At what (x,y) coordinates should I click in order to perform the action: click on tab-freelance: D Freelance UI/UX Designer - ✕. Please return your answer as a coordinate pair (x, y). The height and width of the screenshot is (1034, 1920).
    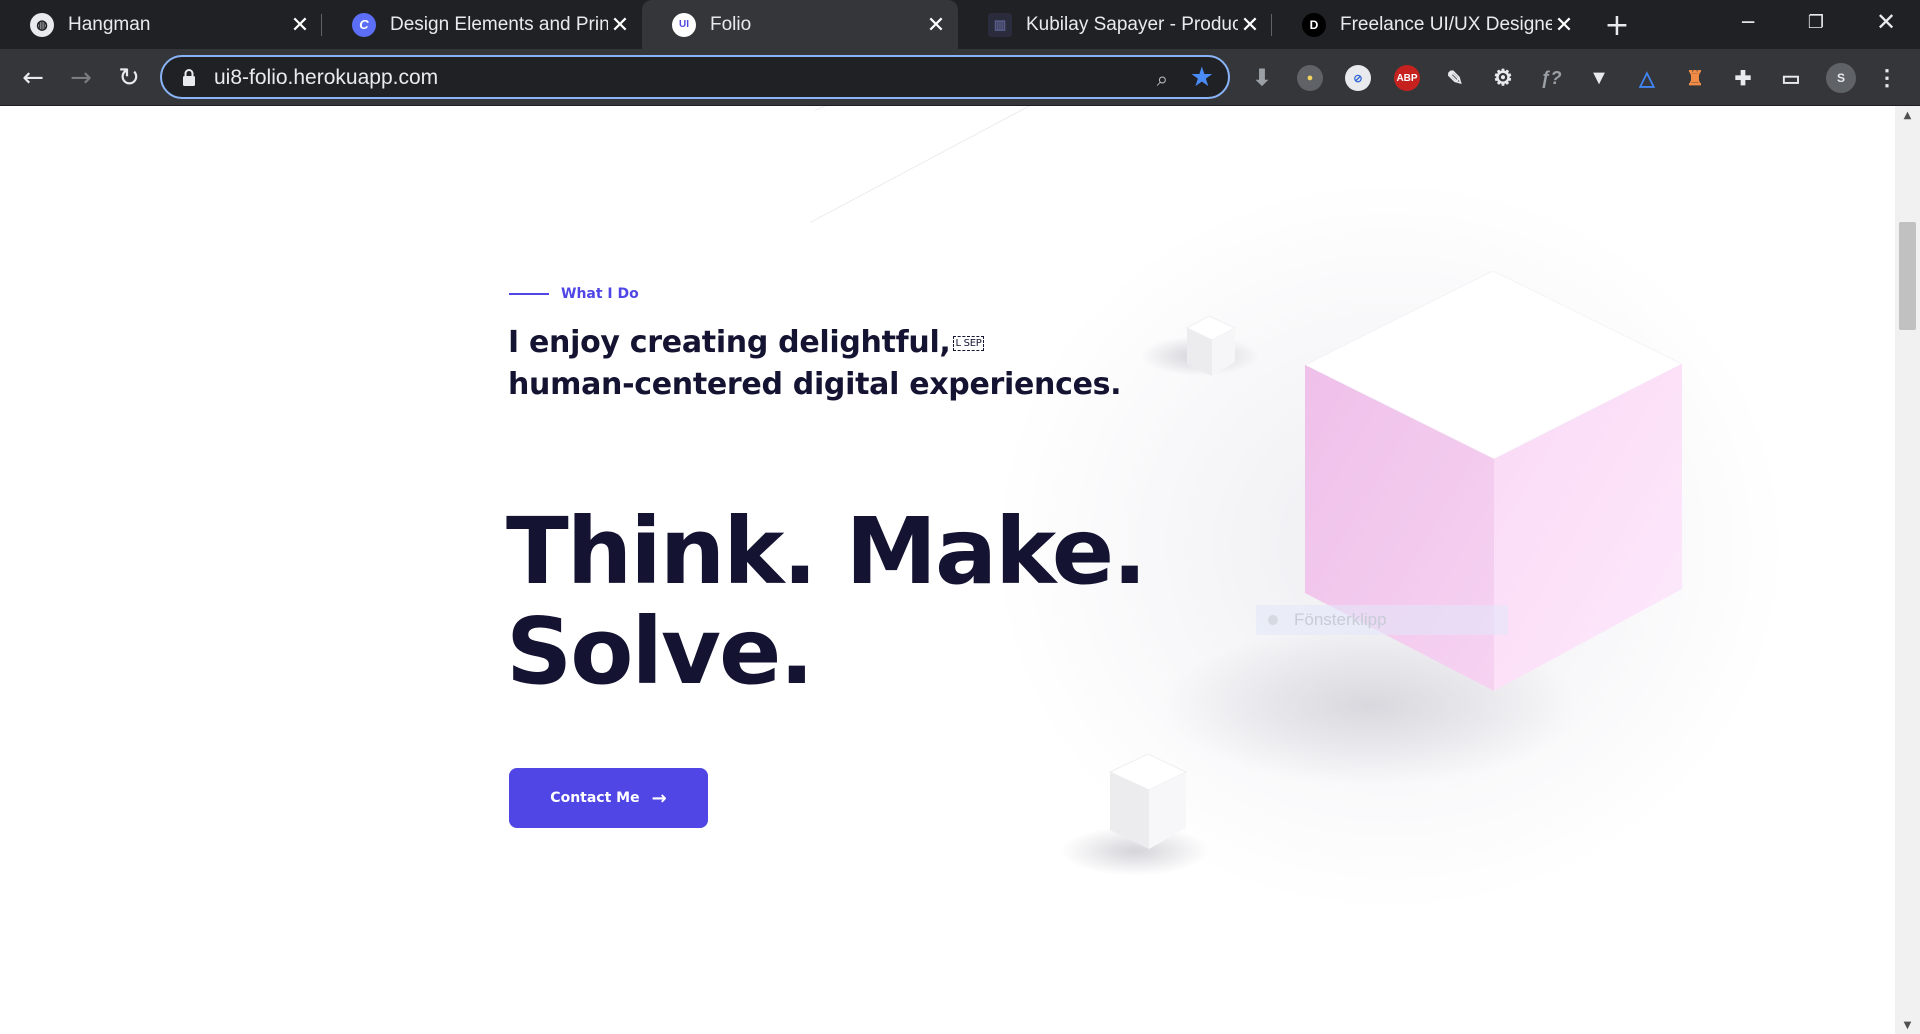
    Looking at the image, I should click on (1429, 24).